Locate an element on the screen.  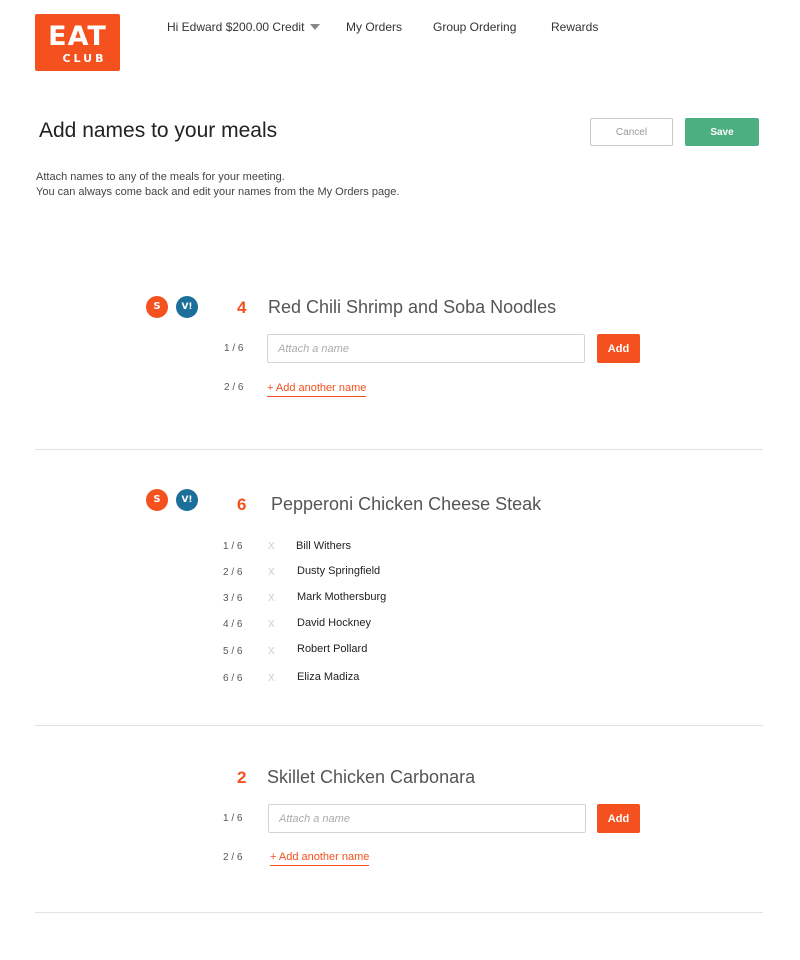
assigned-name: Robert Pollard is located at coordinates (332, 649).